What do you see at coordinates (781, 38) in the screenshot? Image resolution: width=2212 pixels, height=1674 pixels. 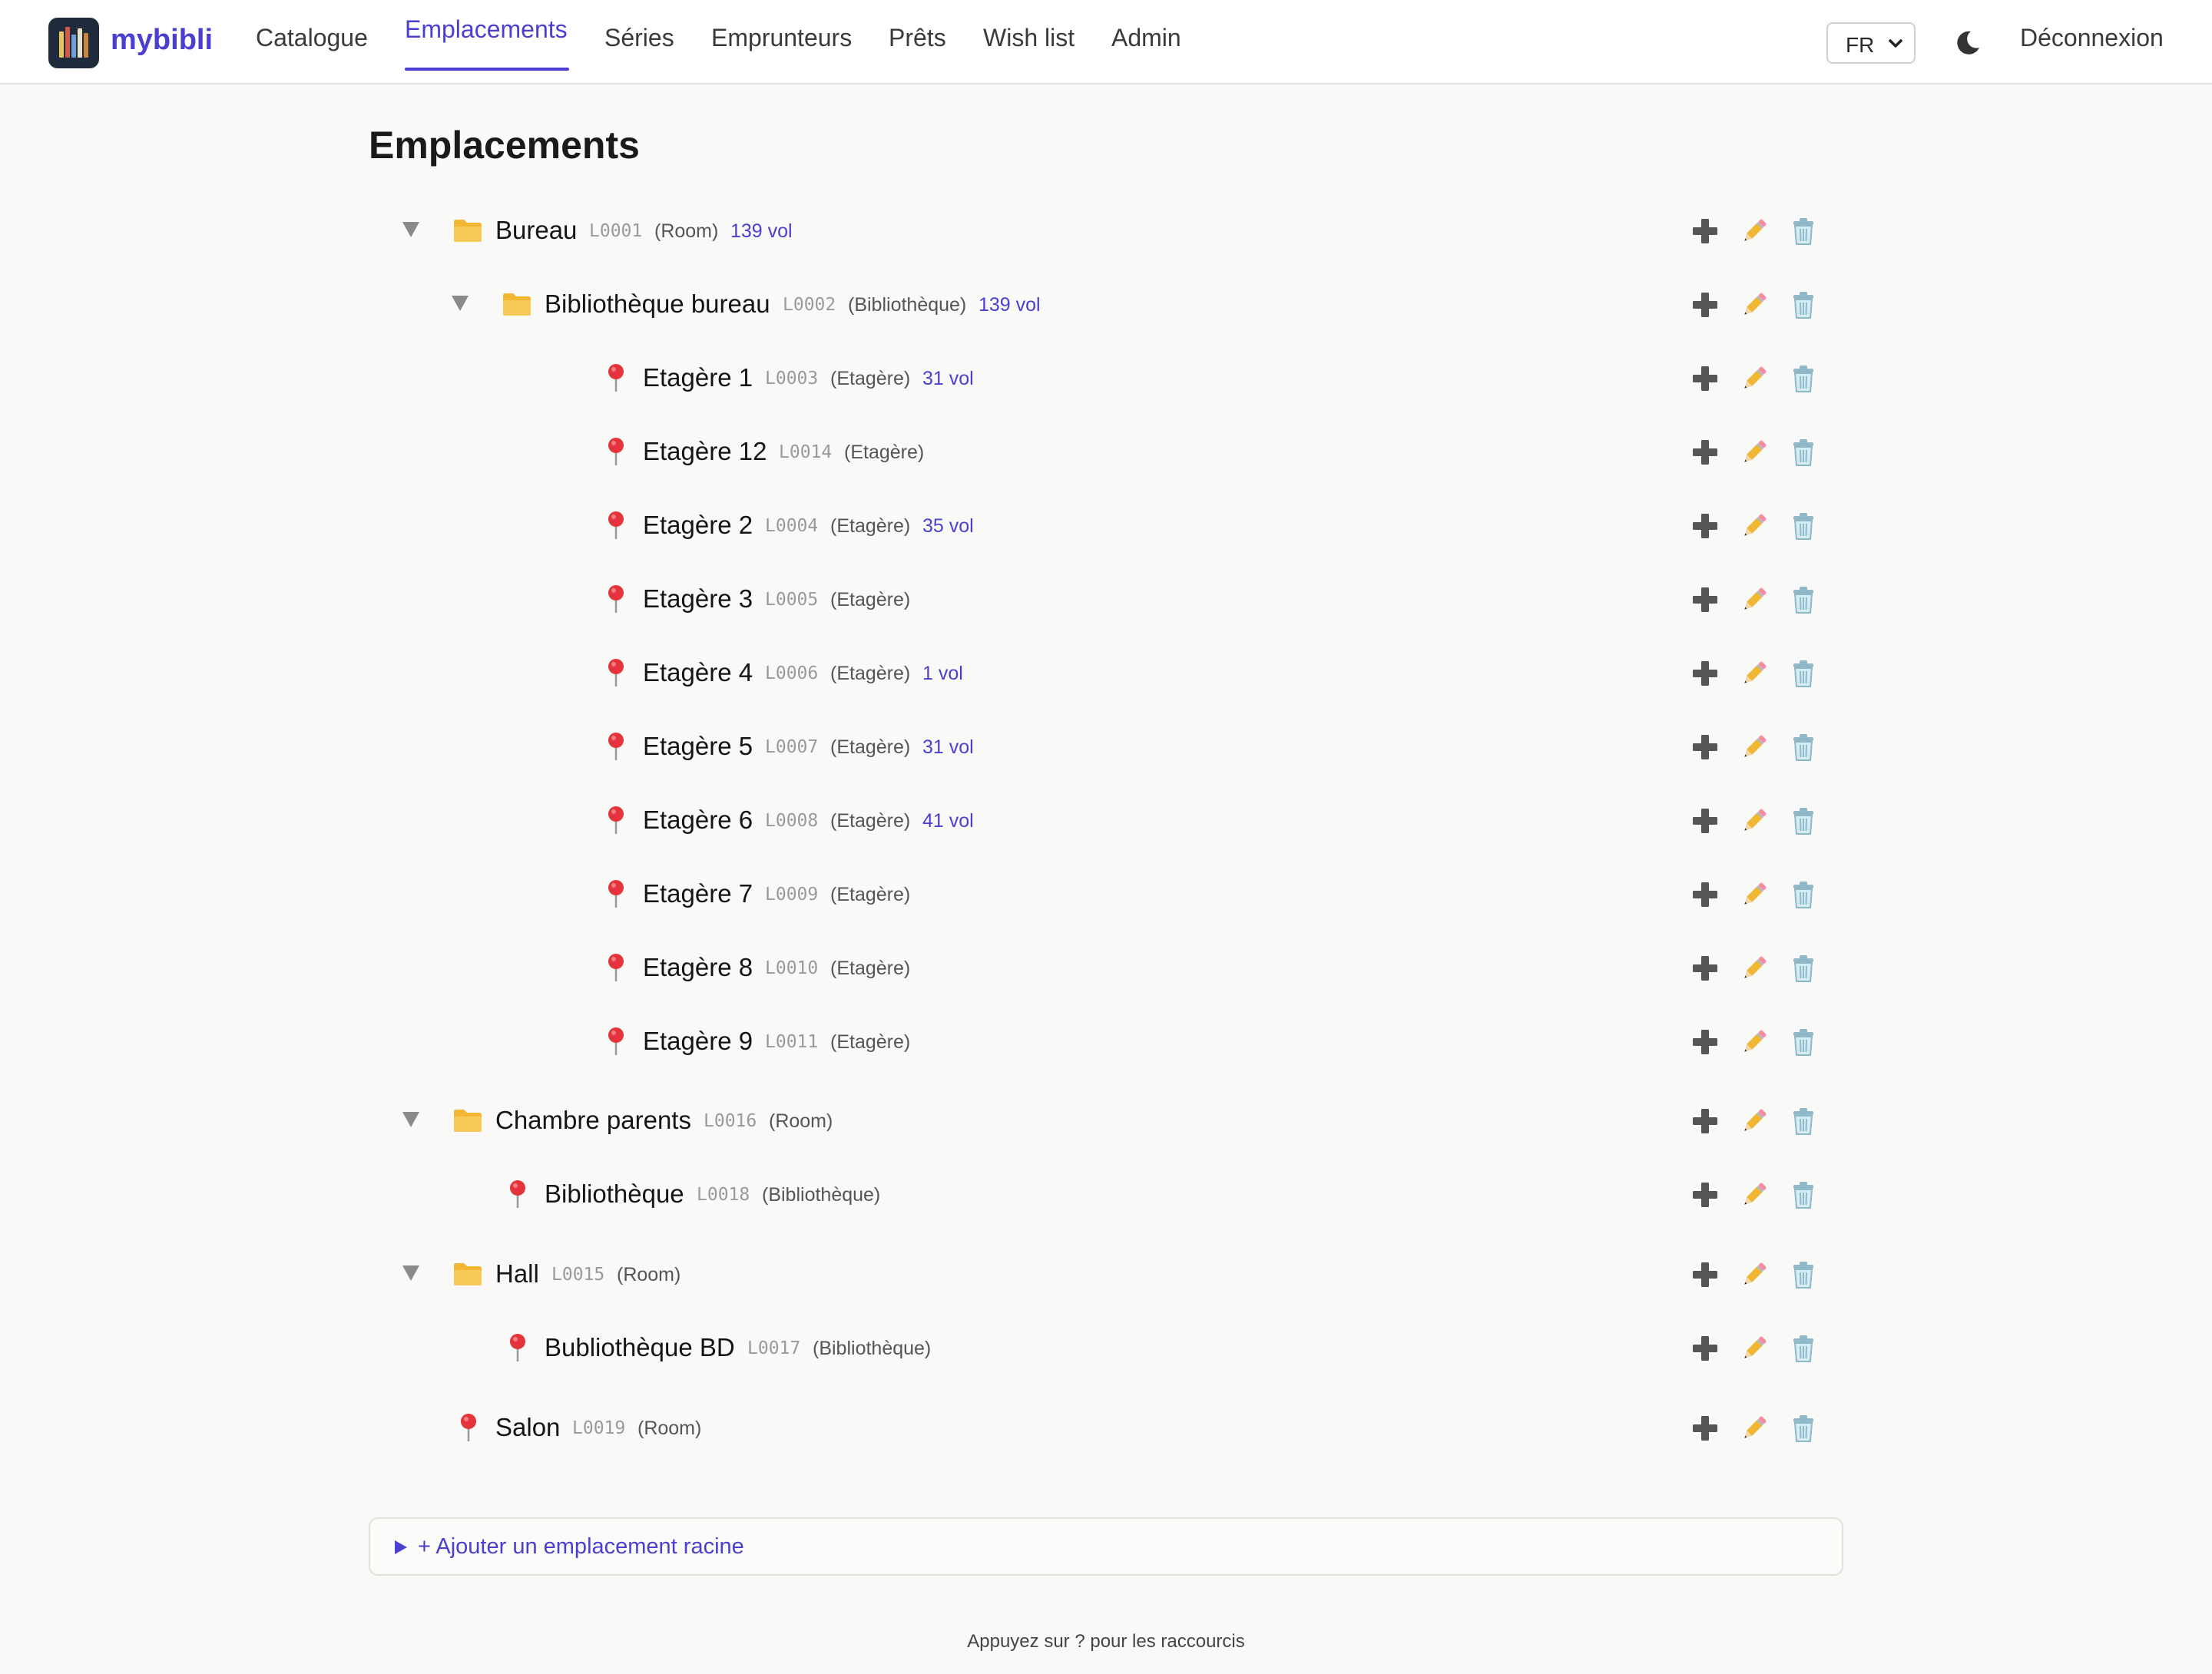 I see `nav-emprunteurs: Emprunteurs` at bounding box center [781, 38].